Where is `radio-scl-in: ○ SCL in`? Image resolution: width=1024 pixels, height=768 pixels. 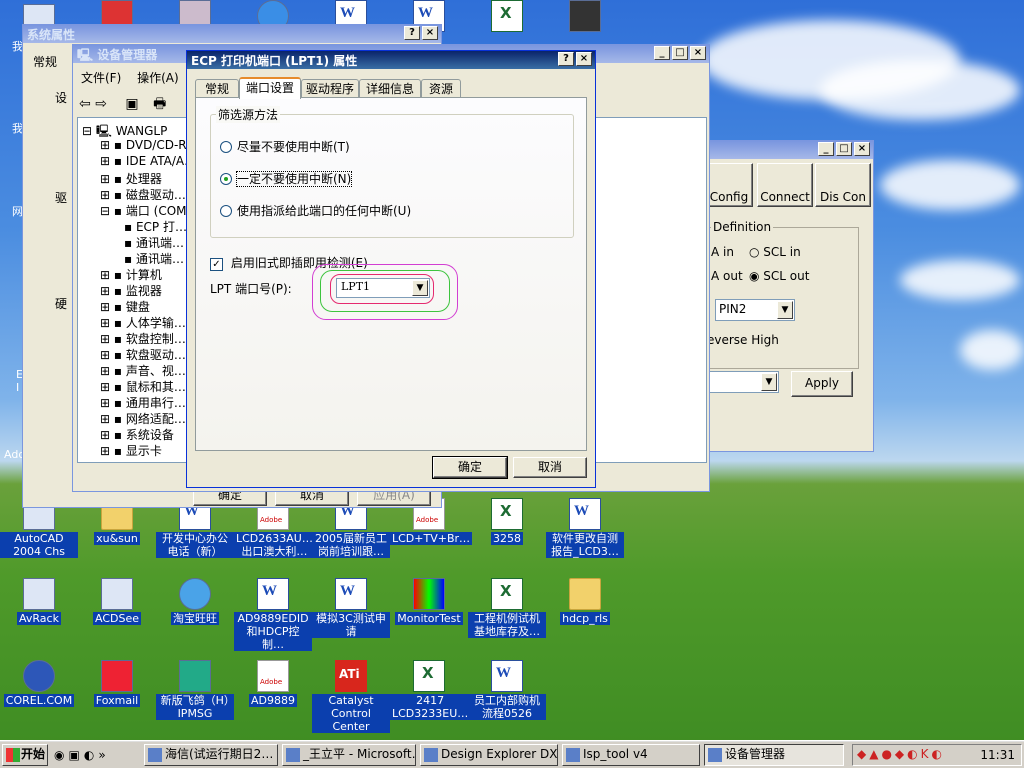
radio-scl-in: ○ SCL in is located at coordinates (775, 252).